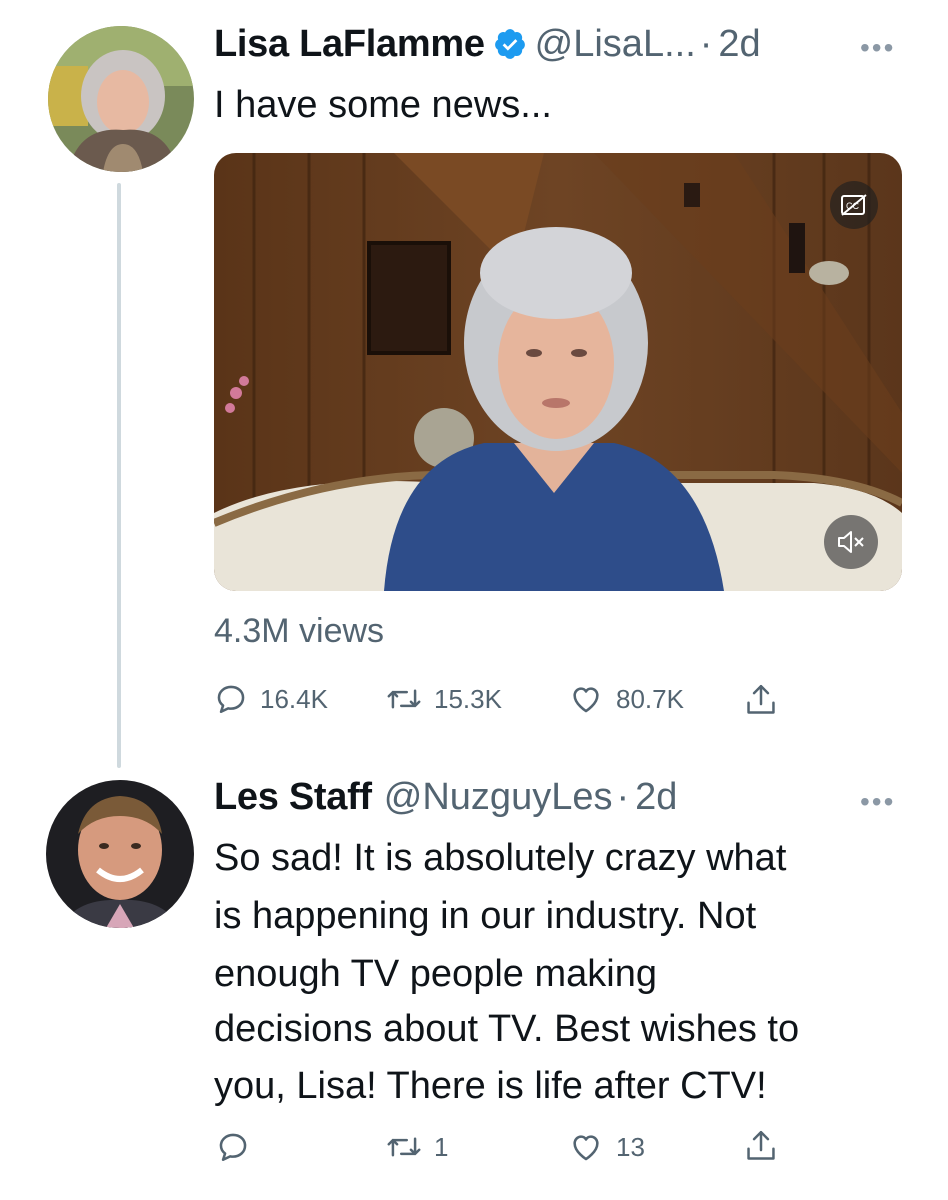 This screenshot has height=1200, width=948. I want to click on author-name: Lisa LaFlamme, so click(349, 44).